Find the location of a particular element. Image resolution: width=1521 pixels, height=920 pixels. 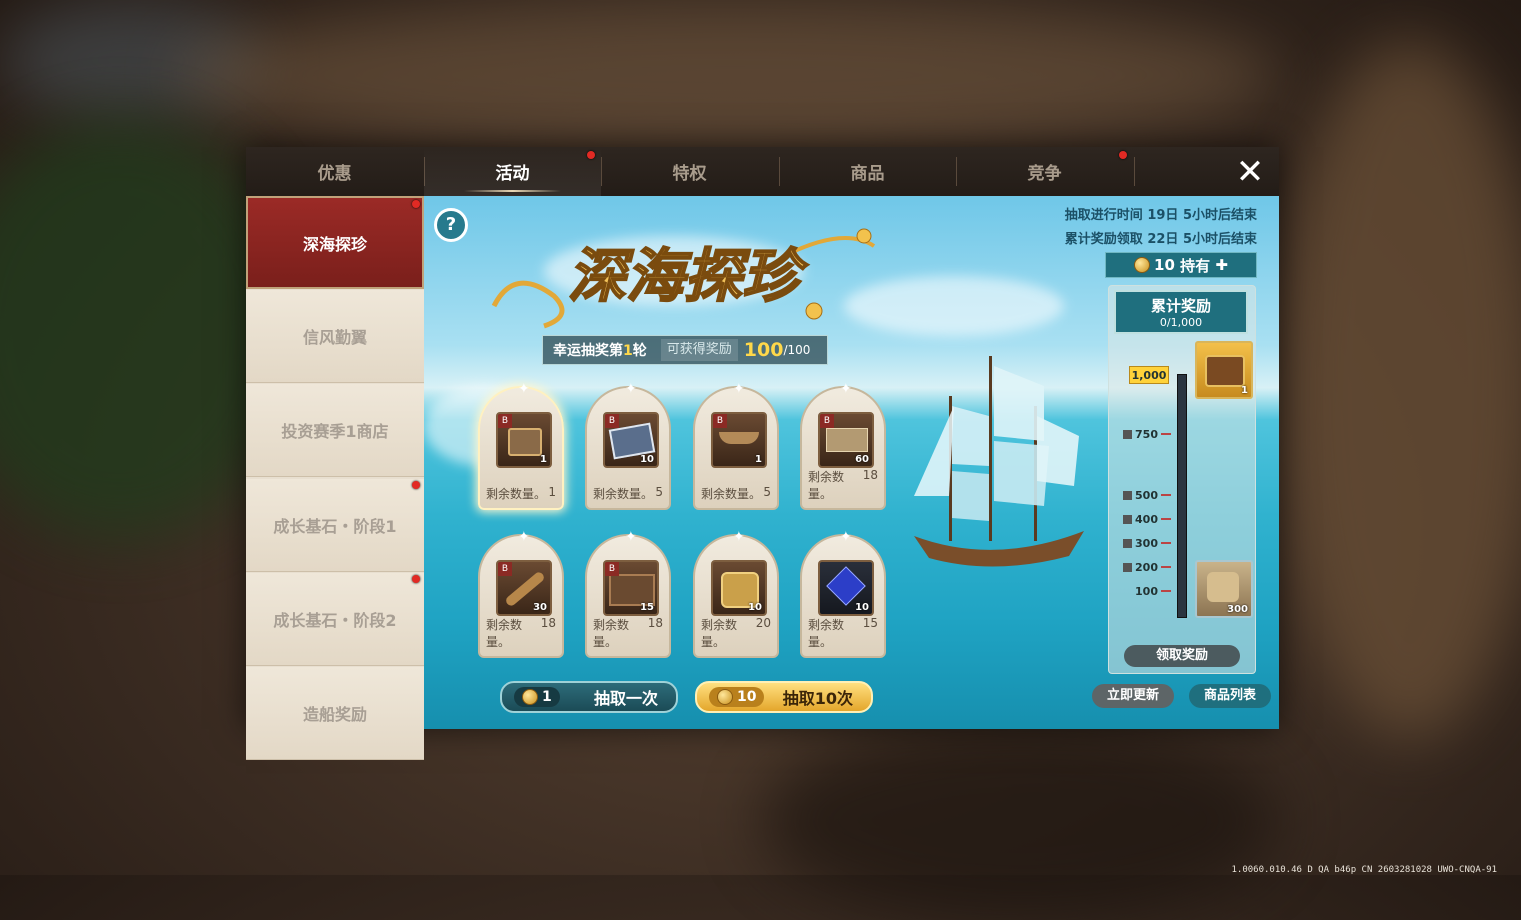

draw-ten-button: 10 抽取10次 is located at coordinates (784, 697).